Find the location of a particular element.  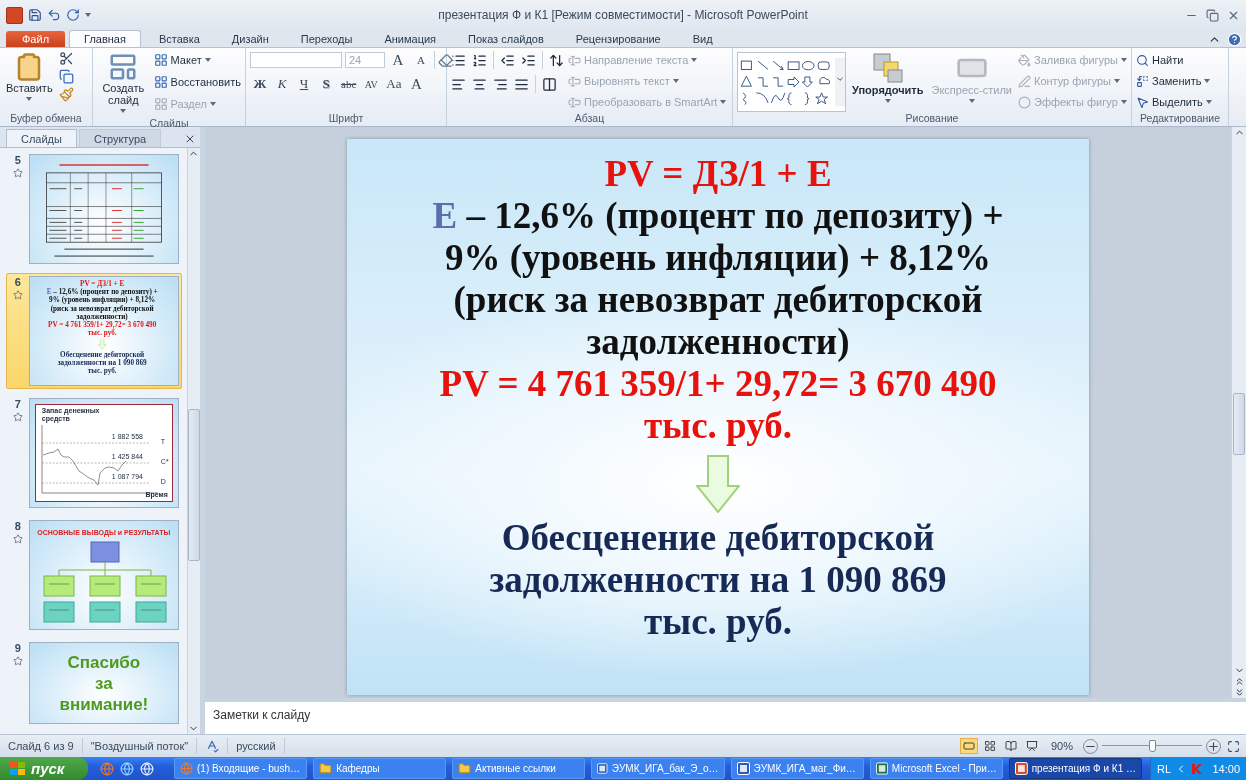

justify-icon is located at coordinates (521, 84).